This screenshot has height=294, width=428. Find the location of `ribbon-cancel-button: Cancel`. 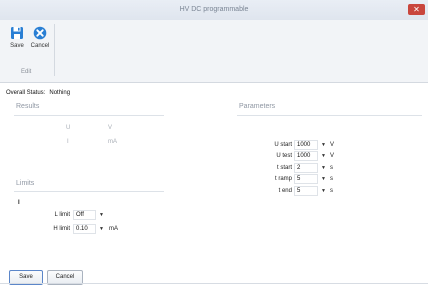

ribbon-cancel-button: Cancel is located at coordinates (40, 37).